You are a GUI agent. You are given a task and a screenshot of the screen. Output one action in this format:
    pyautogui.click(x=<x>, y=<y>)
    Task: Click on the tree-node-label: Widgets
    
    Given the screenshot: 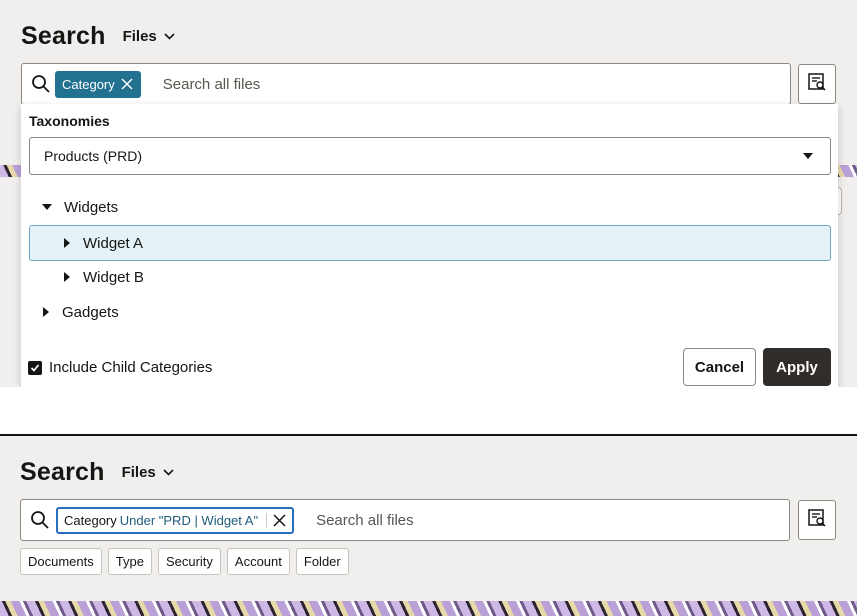 What is the action you would take?
    pyautogui.click(x=91, y=207)
    